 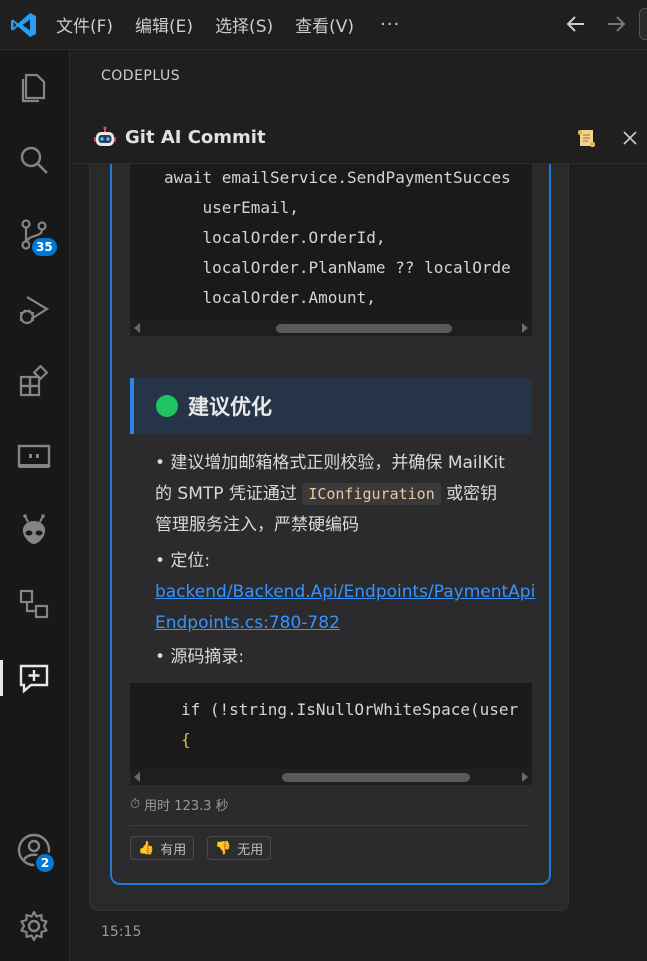 I want to click on code-line: localOrder.Amount,, so click(x=270, y=297).